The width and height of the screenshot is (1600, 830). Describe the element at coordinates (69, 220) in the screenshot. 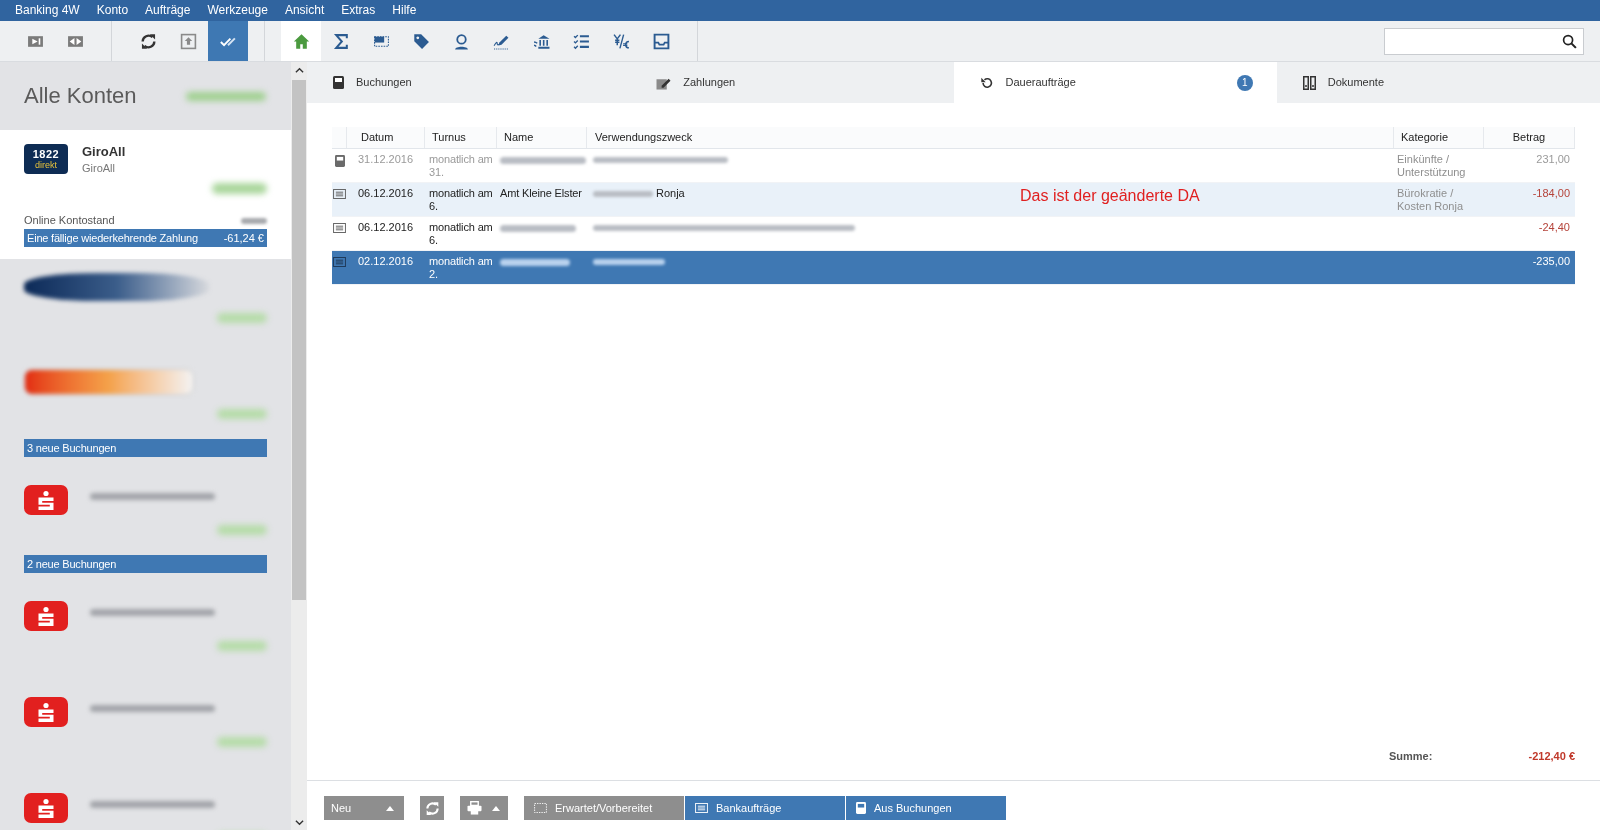

I see `balance-label: Online Kontostand` at that location.